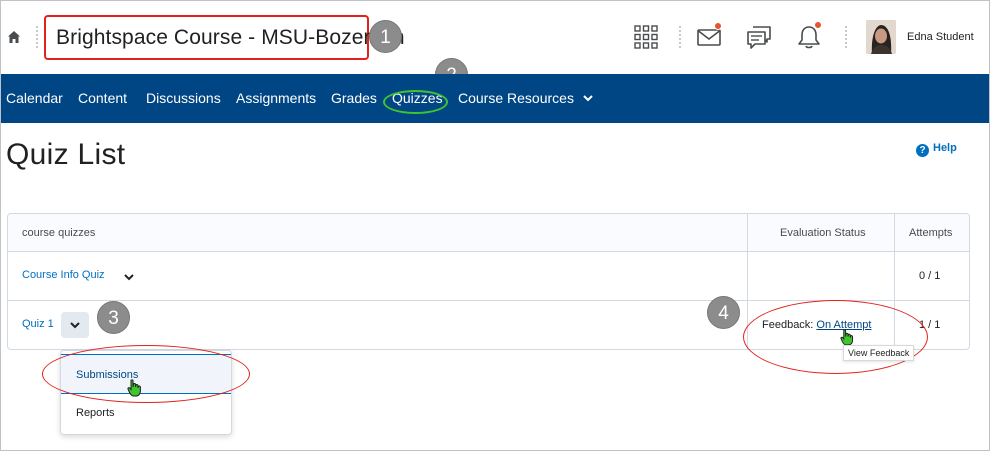  I want to click on bell-notification-dot, so click(818, 25).